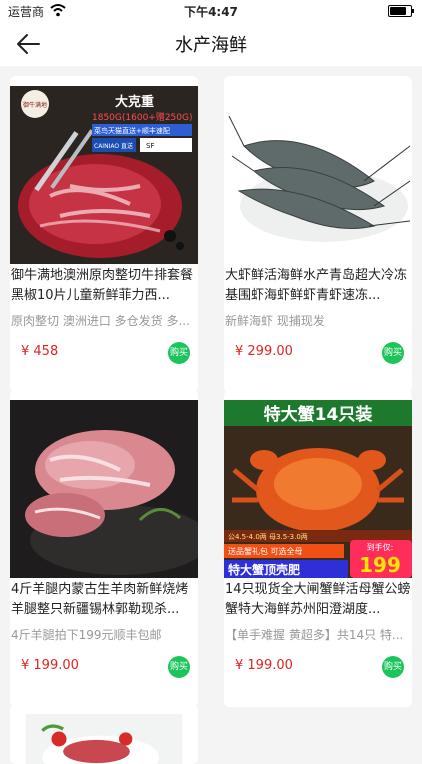 The height and width of the screenshot is (764, 422). Describe the element at coordinates (318, 414) in the screenshot. I see `image-headline: 特大蟹14只装` at that location.